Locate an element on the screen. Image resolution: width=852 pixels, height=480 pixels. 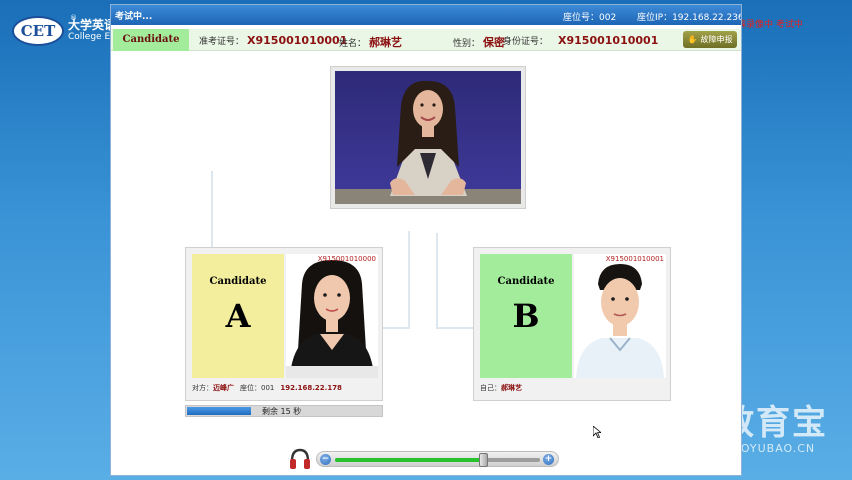
volume-track is located at coordinates (437, 460).